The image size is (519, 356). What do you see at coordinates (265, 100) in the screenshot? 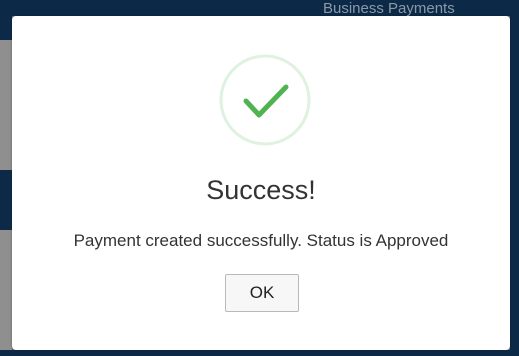
I see `checkmark-icon` at bounding box center [265, 100].